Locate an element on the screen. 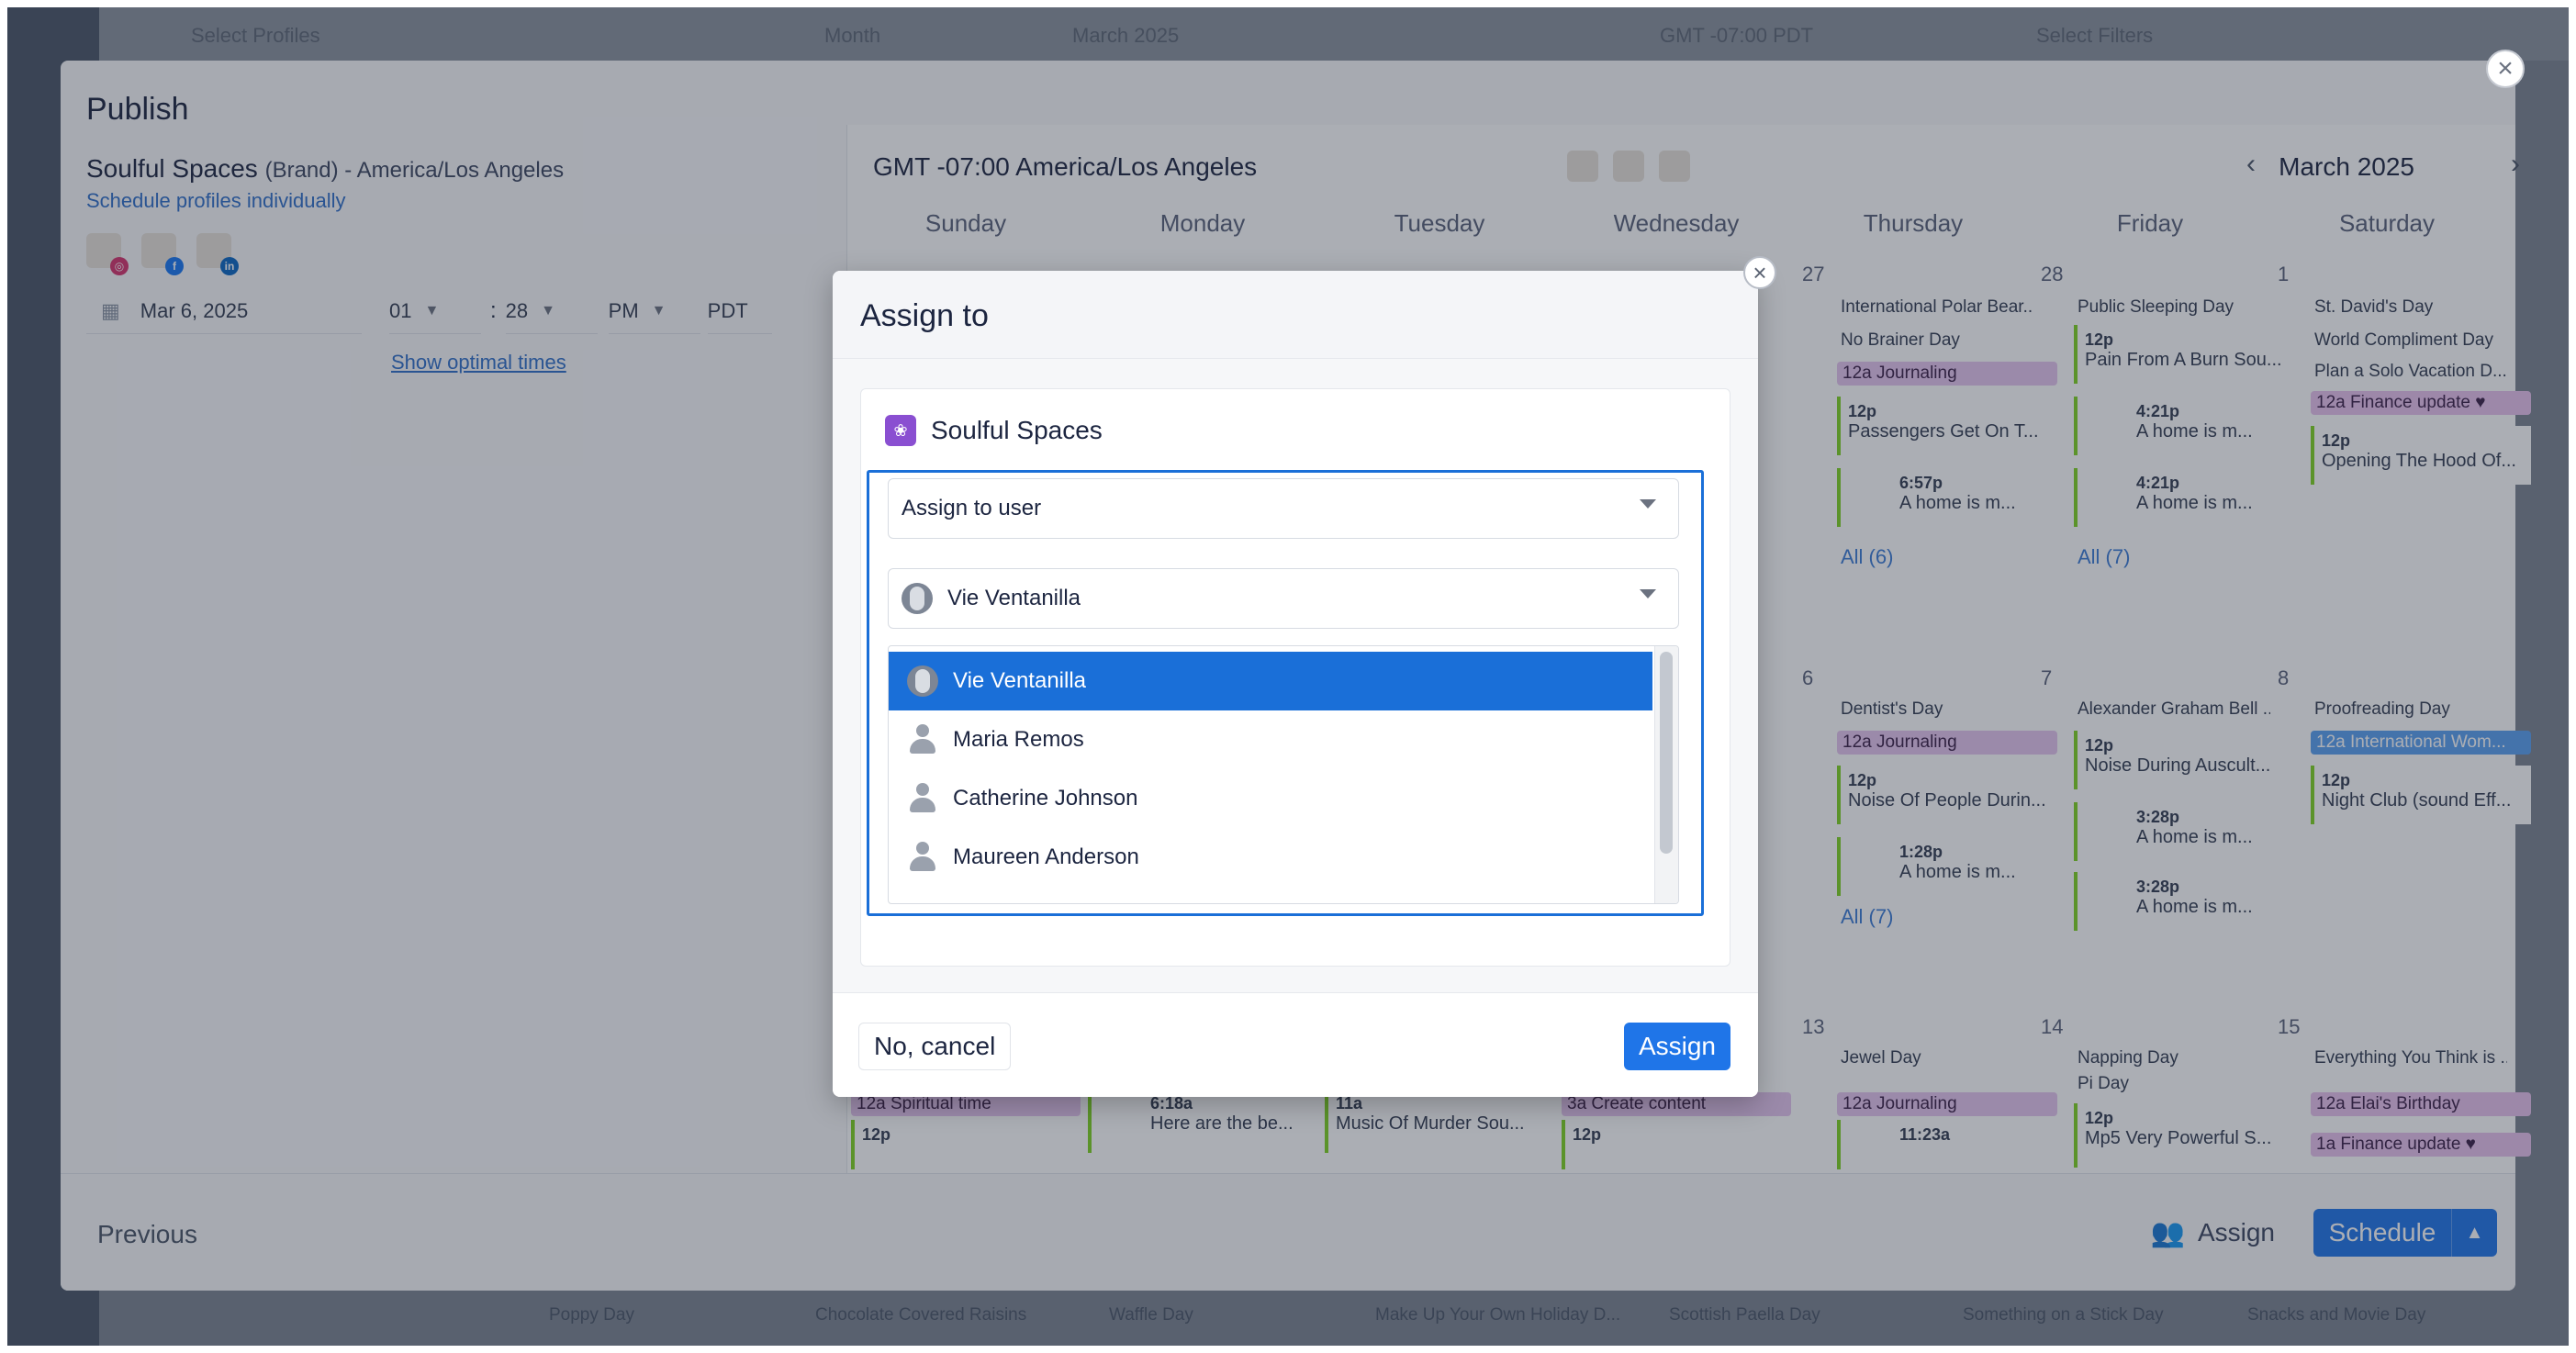 The image size is (2576, 1353). user-option-vie-ventanilla: Vie Ventanilla is located at coordinates (1270, 681).